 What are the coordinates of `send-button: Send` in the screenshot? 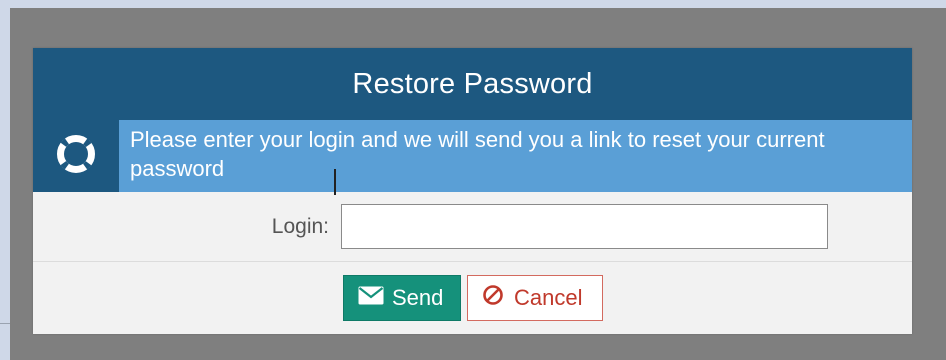 It's located at (402, 297).